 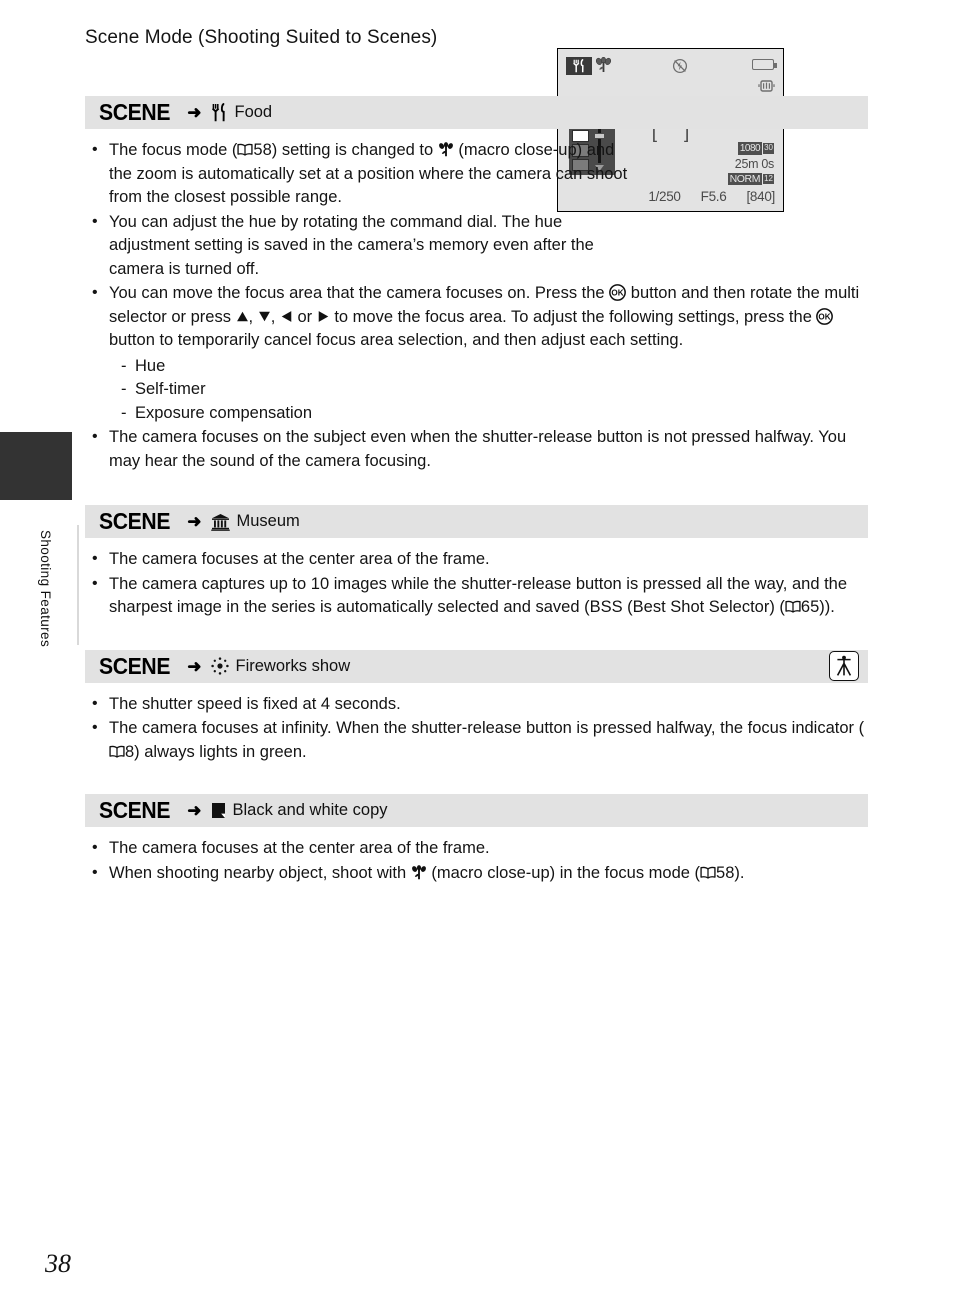 What do you see at coordinates (603, 67) in the screenshot?
I see `lcd-macro-icon` at bounding box center [603, 67].